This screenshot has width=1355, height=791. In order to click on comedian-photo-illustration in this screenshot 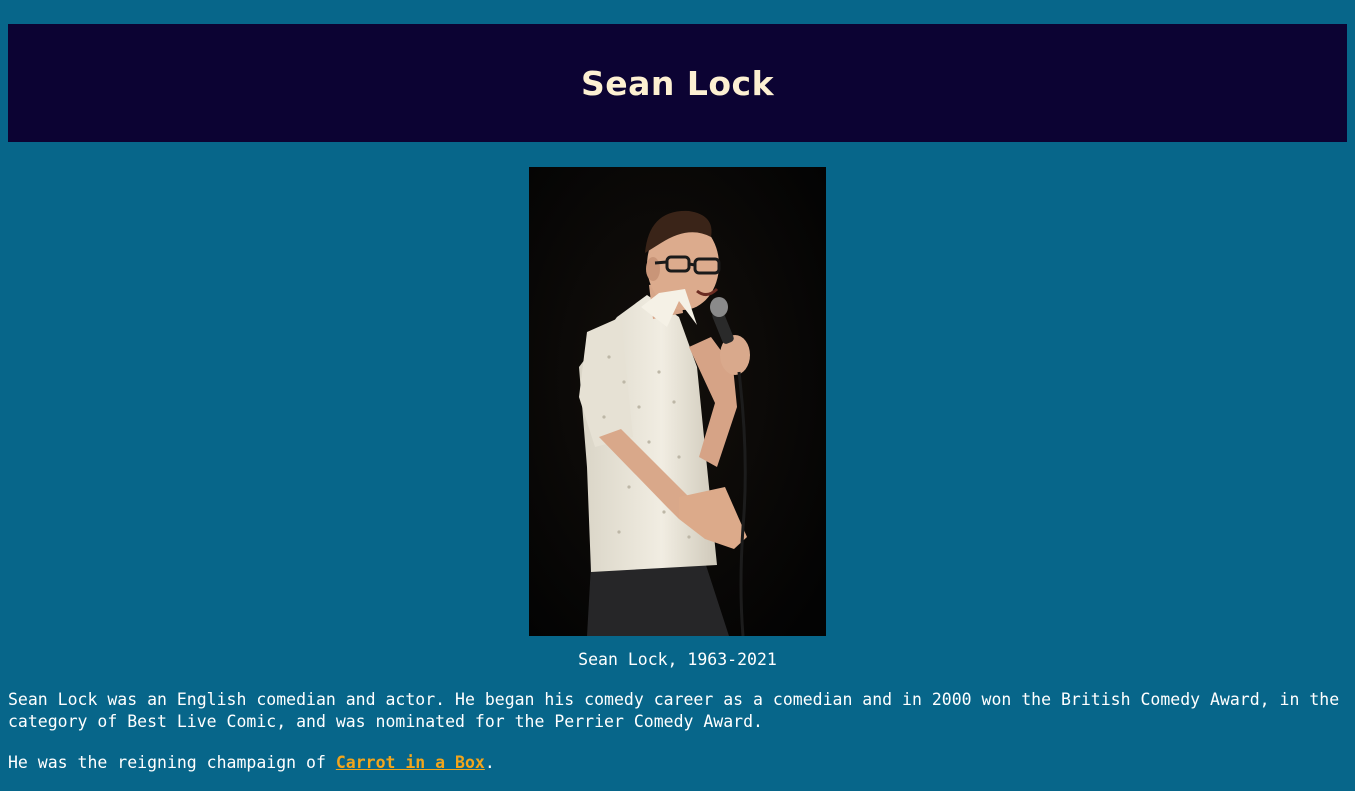, I will do `click(677, 401)`.